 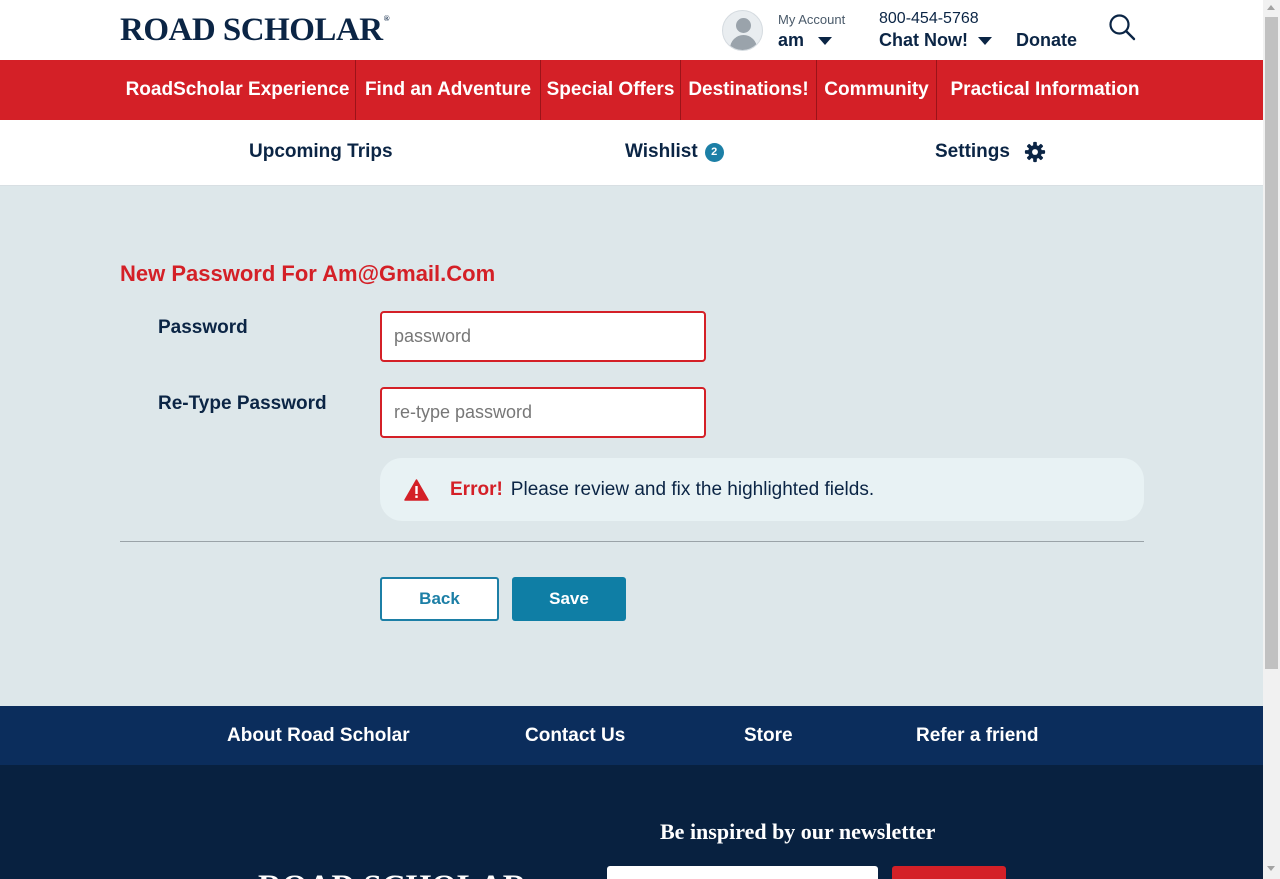 I want to click on warning-icon, so click(x=416, y=489).